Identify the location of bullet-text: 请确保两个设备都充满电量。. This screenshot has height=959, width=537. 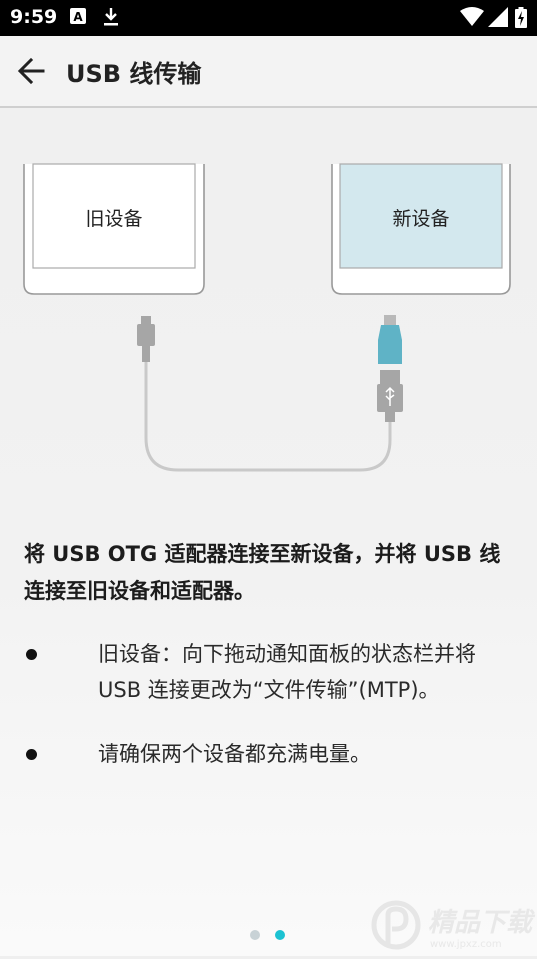
(234, 754).